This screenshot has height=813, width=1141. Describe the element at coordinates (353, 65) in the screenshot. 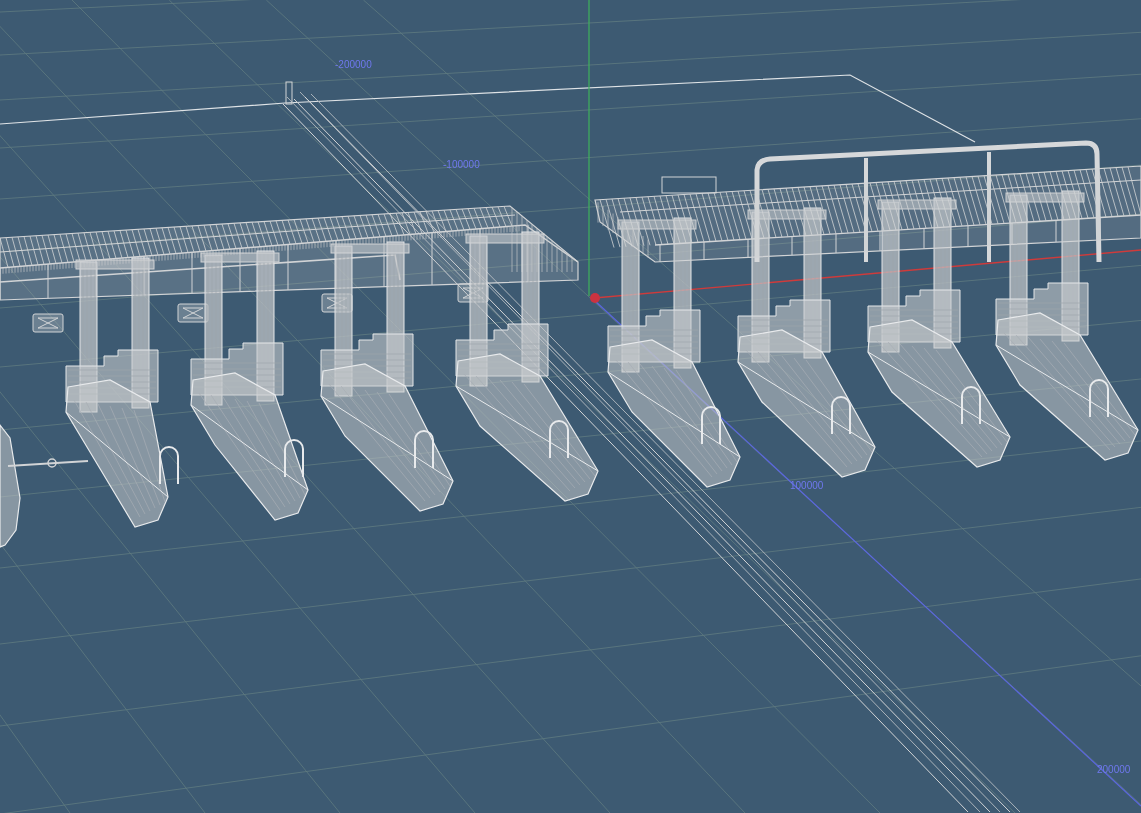

I see `axis-tick-label: -200000` at that location.